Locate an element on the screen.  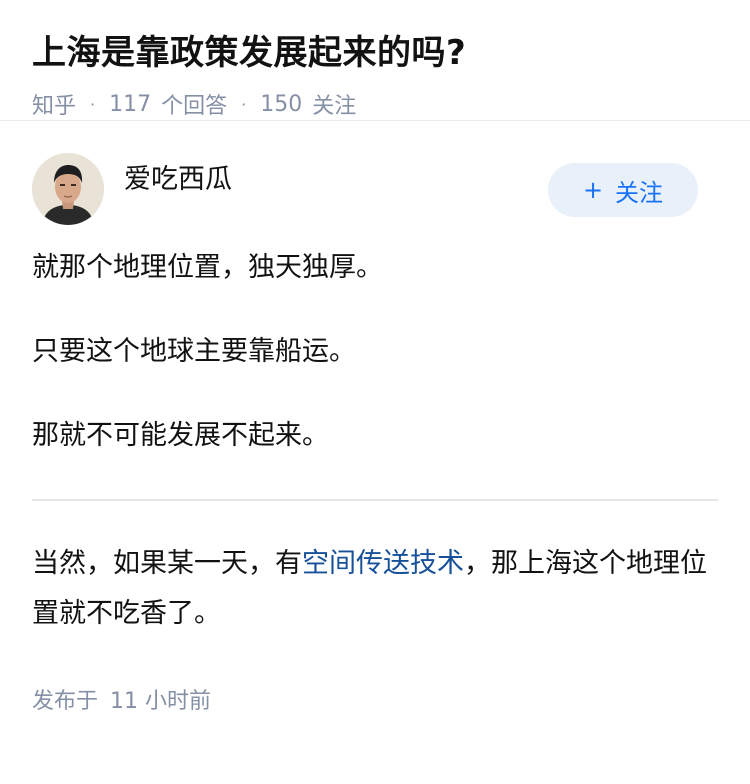
published-label: 发布于 is located at coordinates (65, 701).